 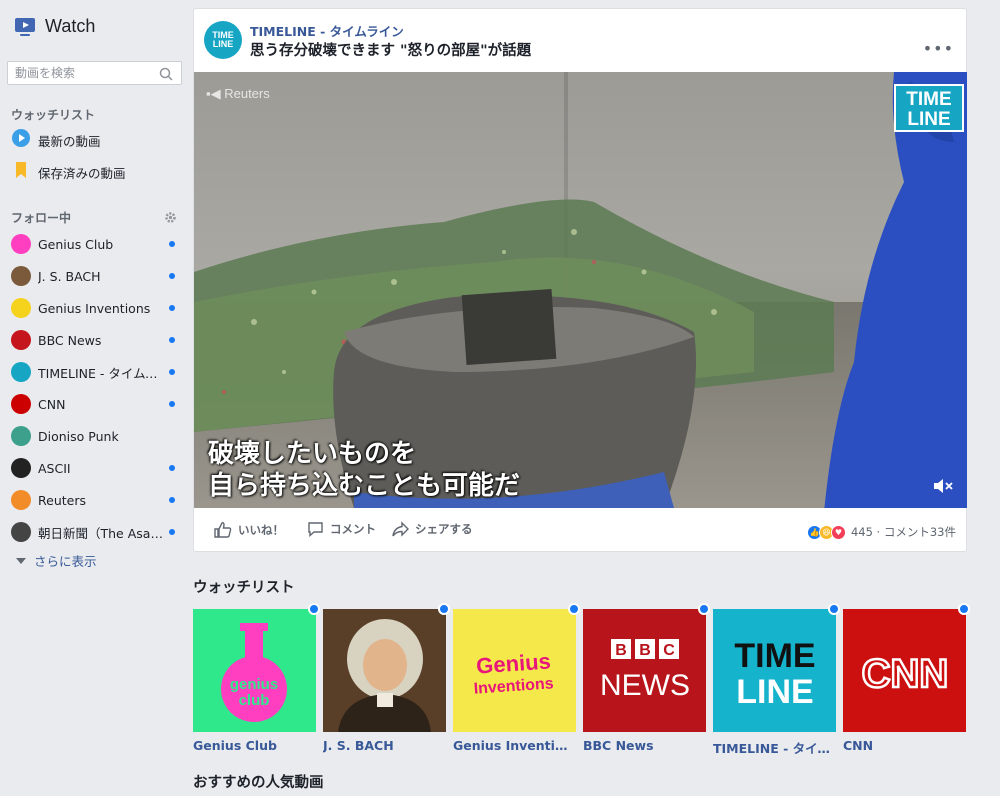 I want to click on reuters-watermark: ▪◀ Reuters, so click(x=238, y=93).